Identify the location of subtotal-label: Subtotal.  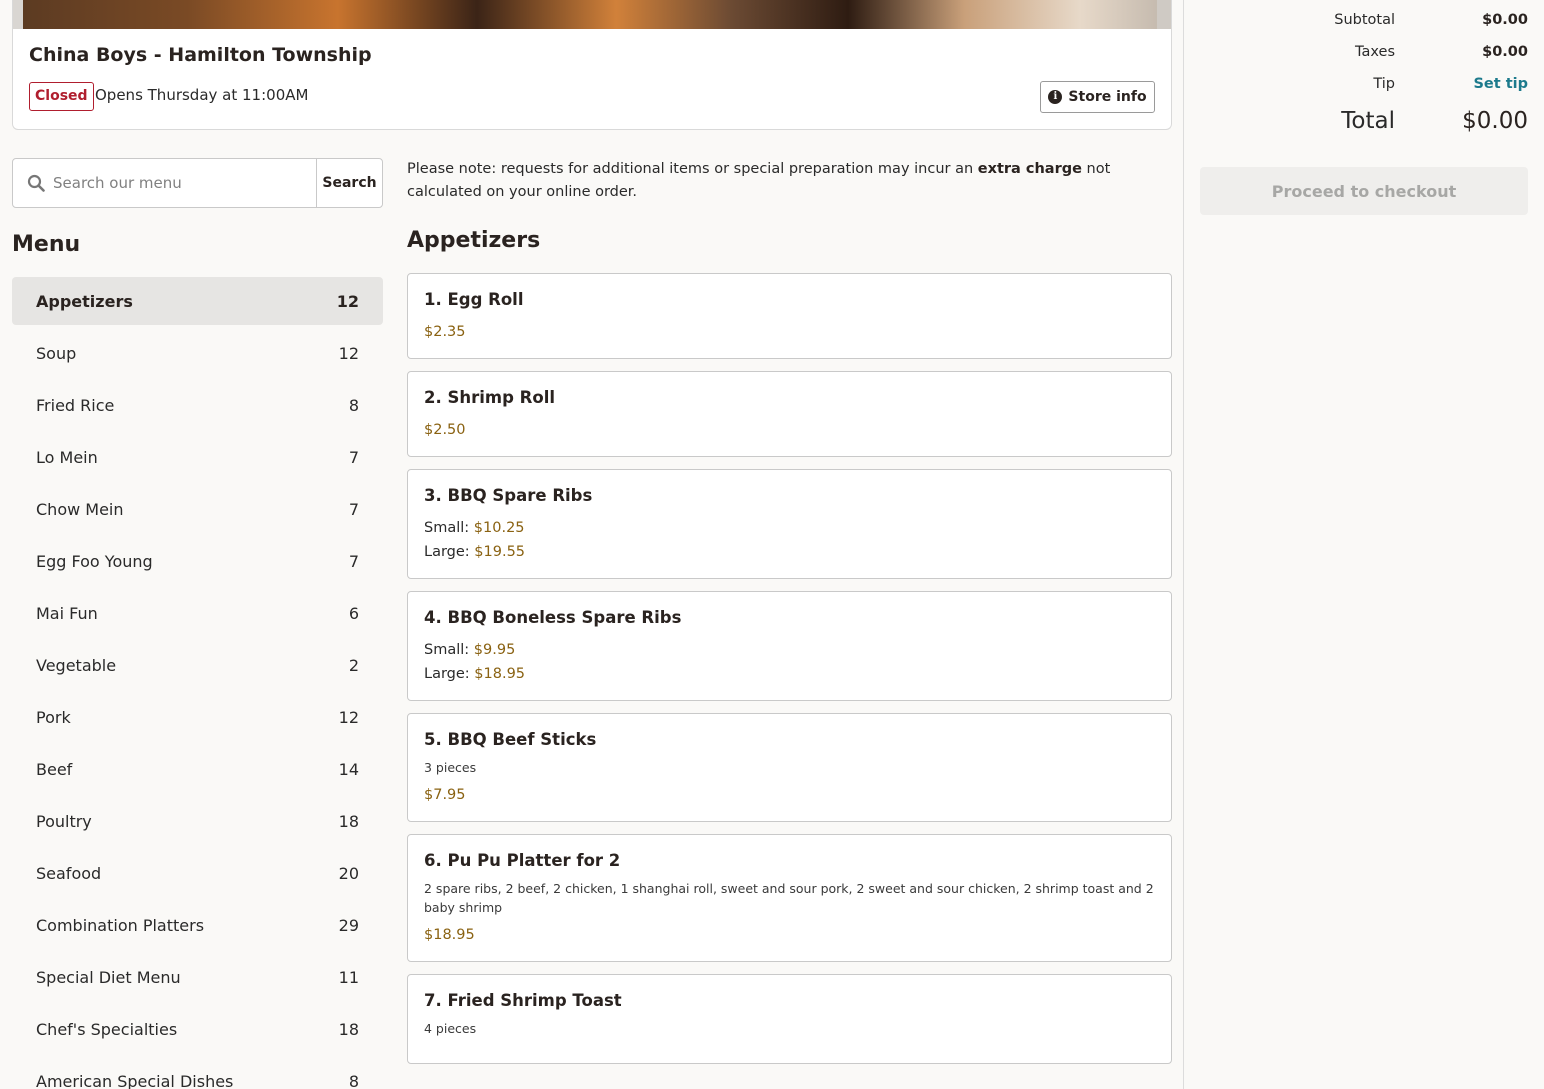
(1364, 20).